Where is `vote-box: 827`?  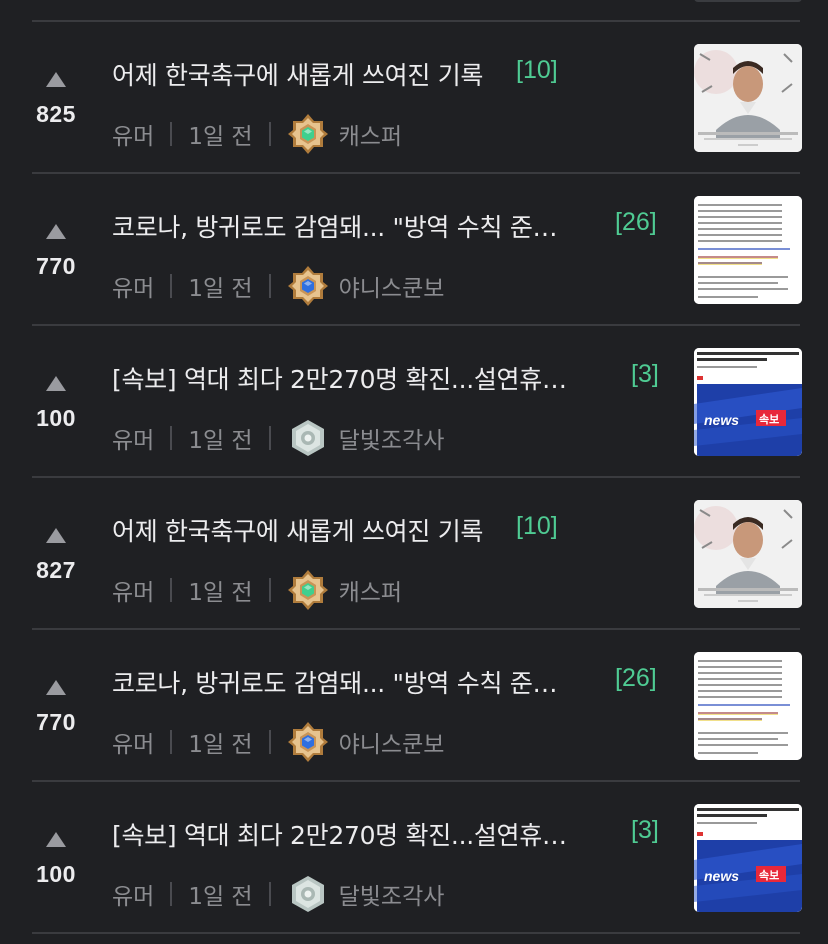 vote-box: 827 is located at coordinates (56, 556).